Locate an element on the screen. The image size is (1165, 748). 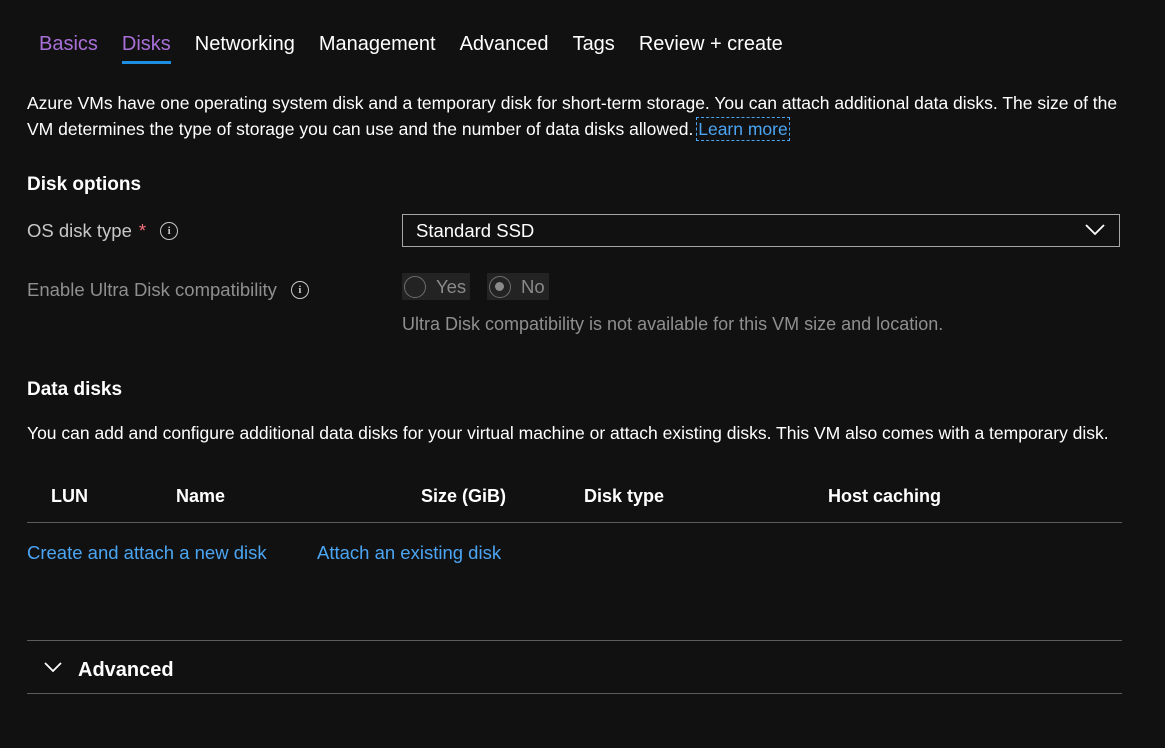
column-header-host-caching: Host caching is located at coordinates (885, 496).